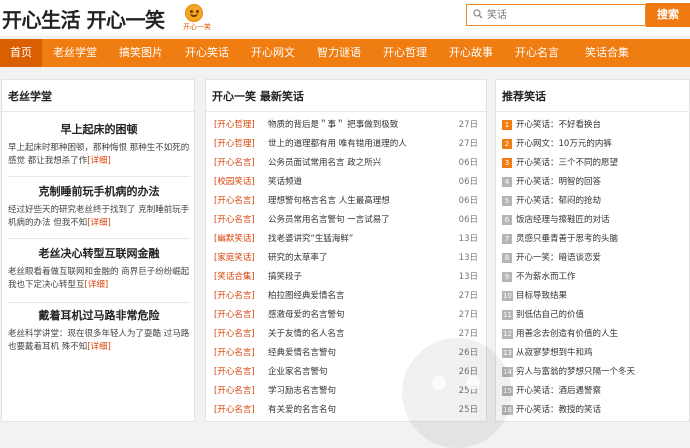 The width and height of the screenshot is (690, 448). I want to click on recommended-row: 14 穷人与富翁的梦想只隔一个冬天, so click(594, 372).